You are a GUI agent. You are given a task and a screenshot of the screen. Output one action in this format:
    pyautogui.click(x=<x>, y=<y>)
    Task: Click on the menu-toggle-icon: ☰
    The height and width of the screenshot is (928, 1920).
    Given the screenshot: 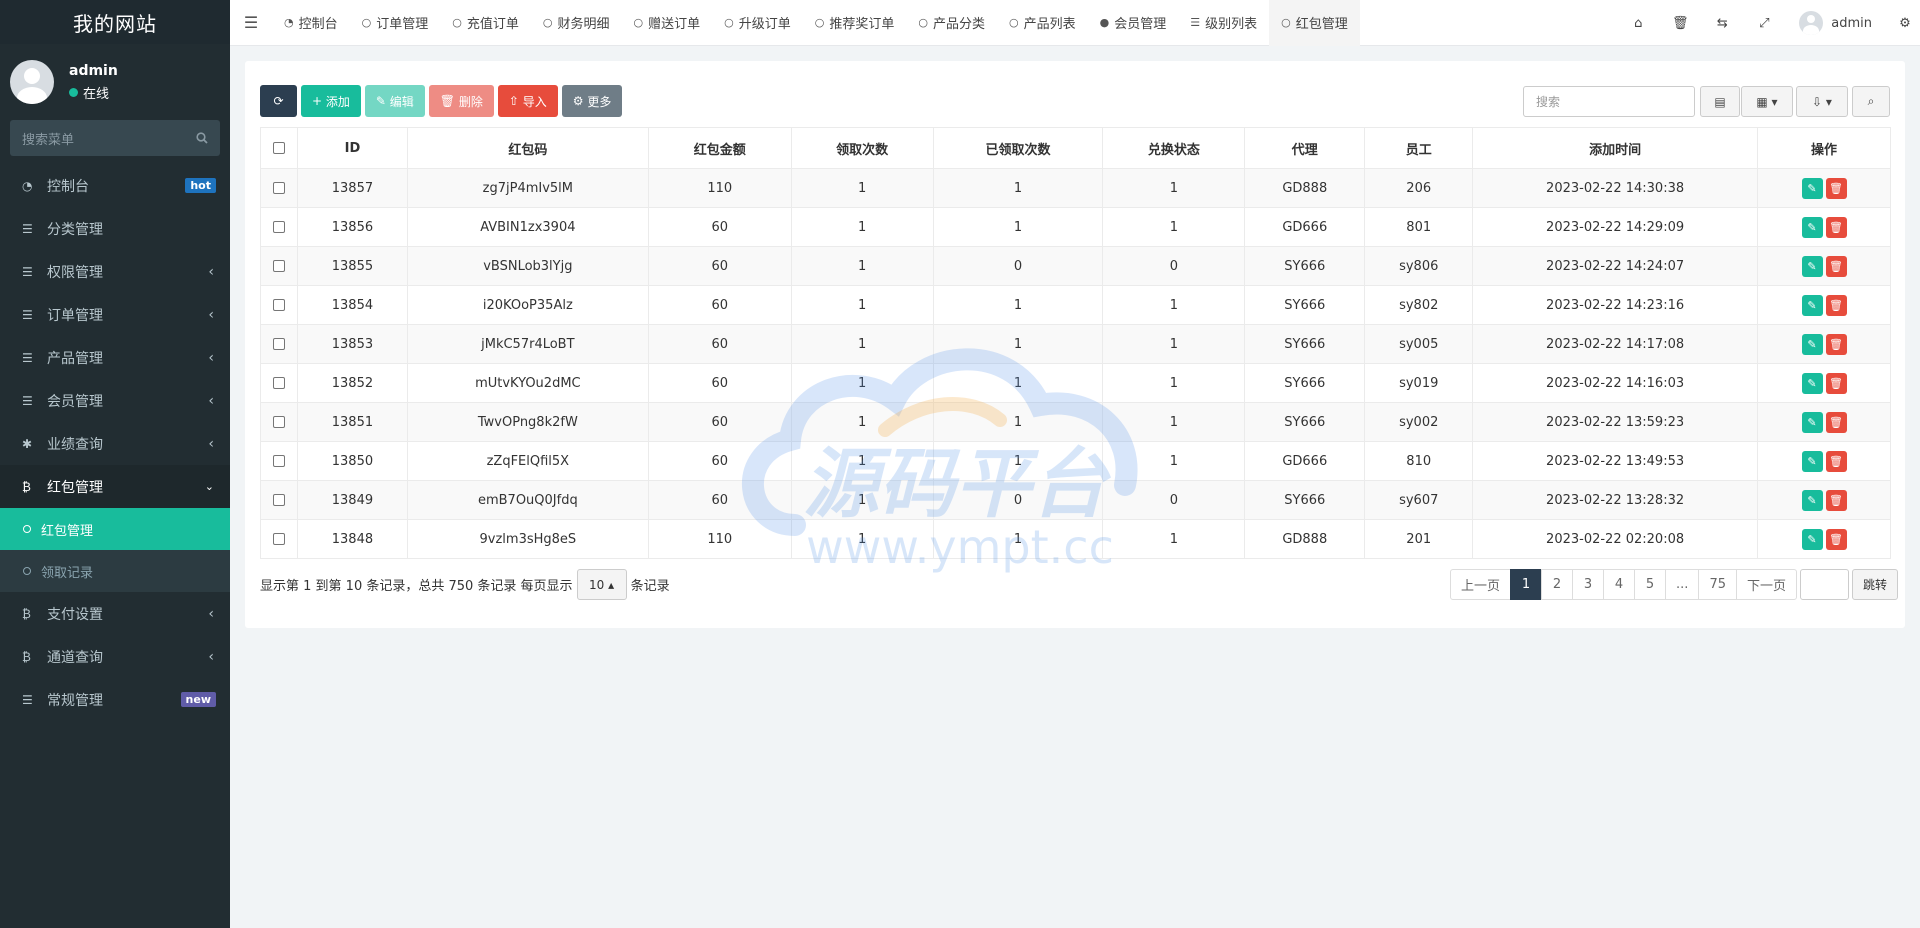 What is the action you would take?
    pyautogui.click(x=251, y=22)
    